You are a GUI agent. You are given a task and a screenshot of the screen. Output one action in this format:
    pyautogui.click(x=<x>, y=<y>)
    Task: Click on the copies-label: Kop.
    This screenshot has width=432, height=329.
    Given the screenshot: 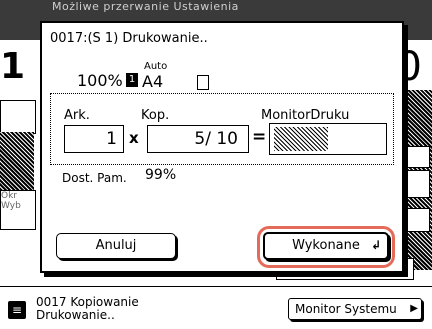 What is the action you would take?
    pyautogui.click(x=155, y=115)
    